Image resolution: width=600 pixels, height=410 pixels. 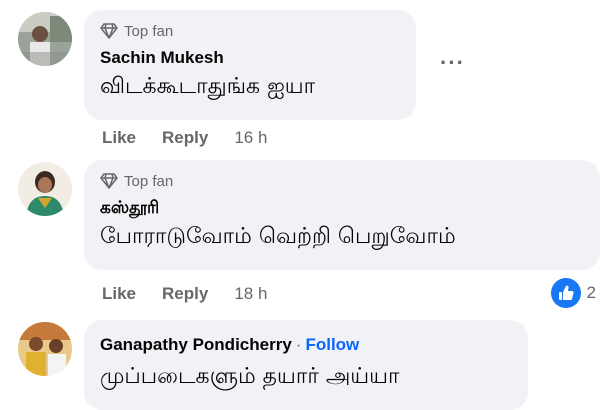 What do you see at coordinates (565, 293) in the screenshot?
I see `like-reaction-icon` at bounding box center [565, 293].